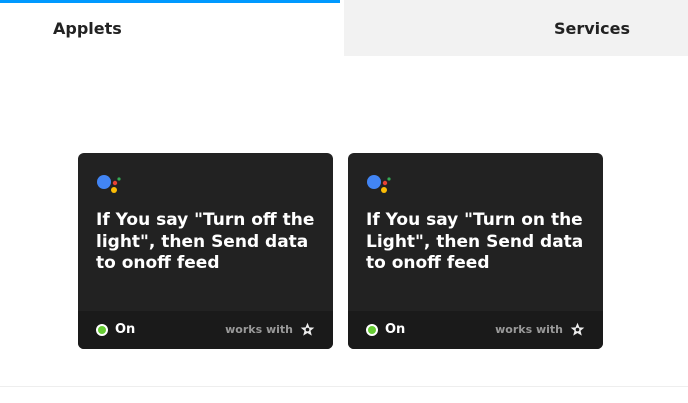  Describe the element at coordinates (344, 386) in the screenshot. I see `section-divider` at that location.